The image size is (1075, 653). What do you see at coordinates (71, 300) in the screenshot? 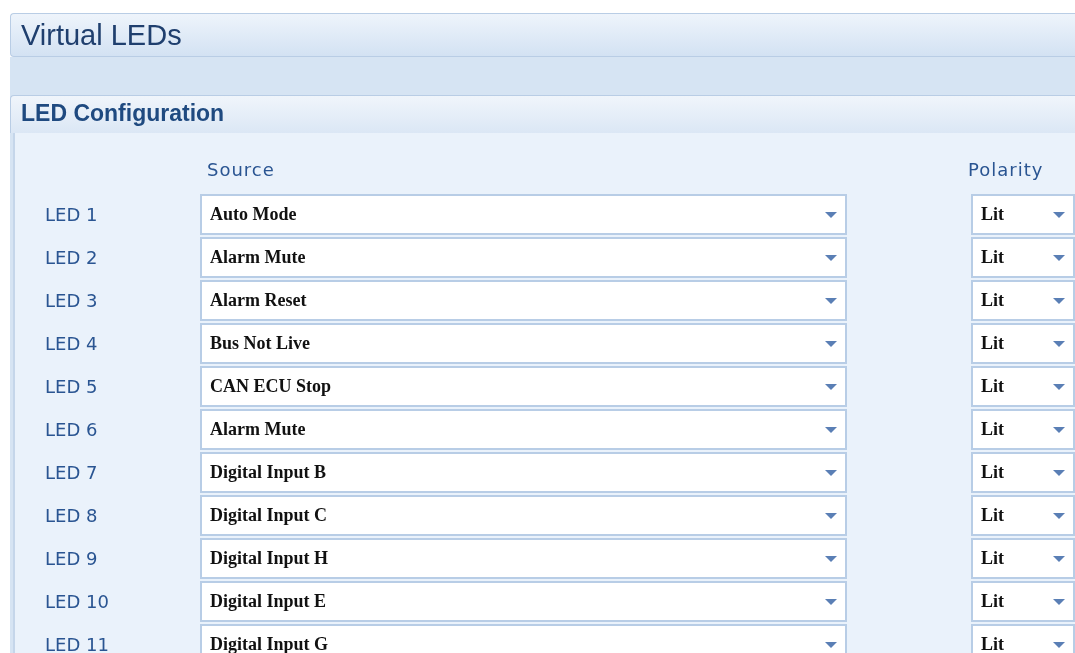
I see `led-label: LED 3` at bounding box center [71, 300].